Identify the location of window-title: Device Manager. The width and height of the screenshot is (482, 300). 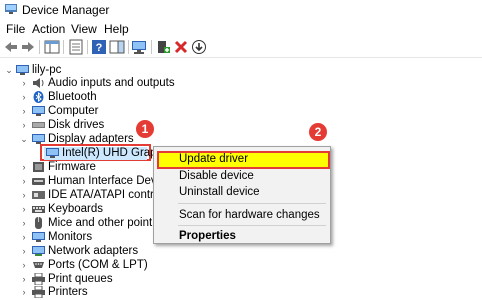
(66, 10).